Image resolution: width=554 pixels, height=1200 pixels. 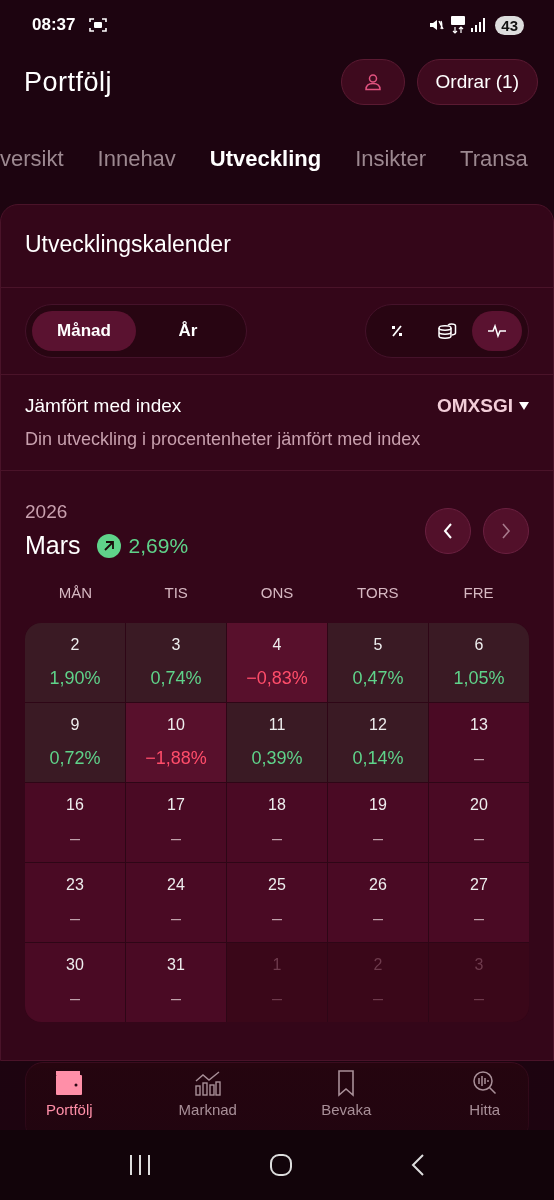 I want to click on tab: Innehav, so click(x=136, y=159).